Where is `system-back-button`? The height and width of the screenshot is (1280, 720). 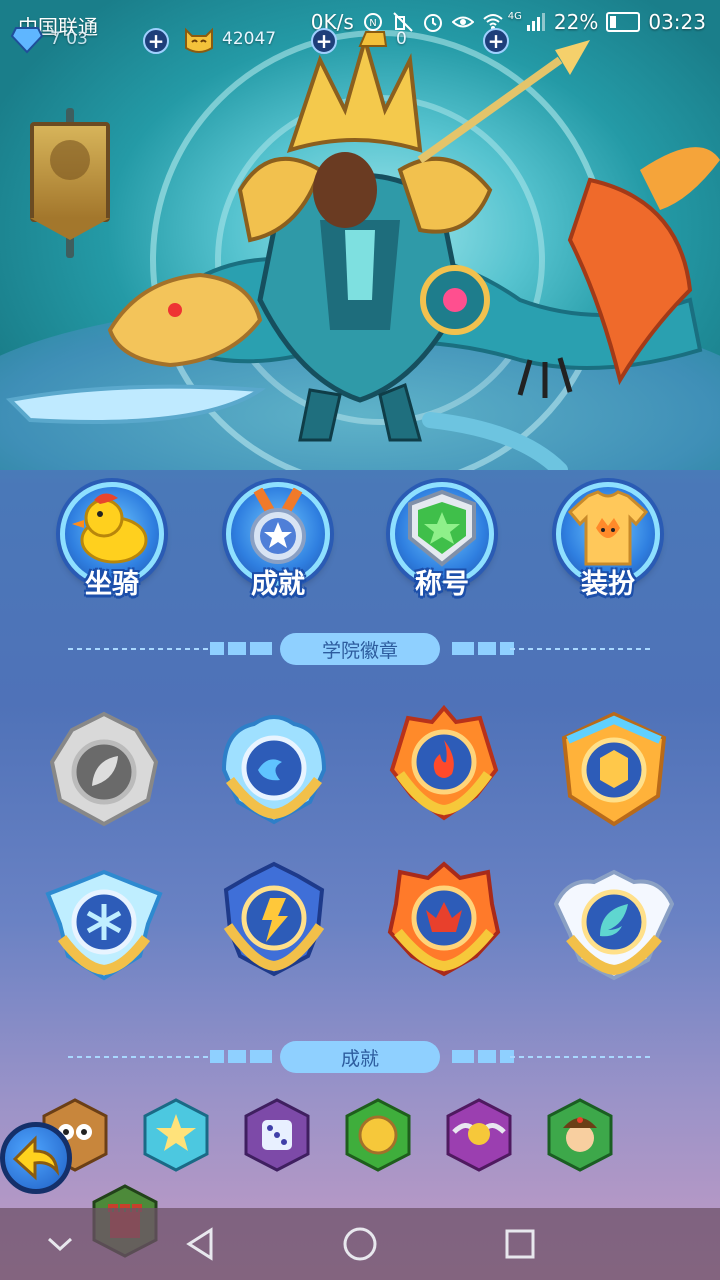 system-back-button is located at coordinates (200, 1244).